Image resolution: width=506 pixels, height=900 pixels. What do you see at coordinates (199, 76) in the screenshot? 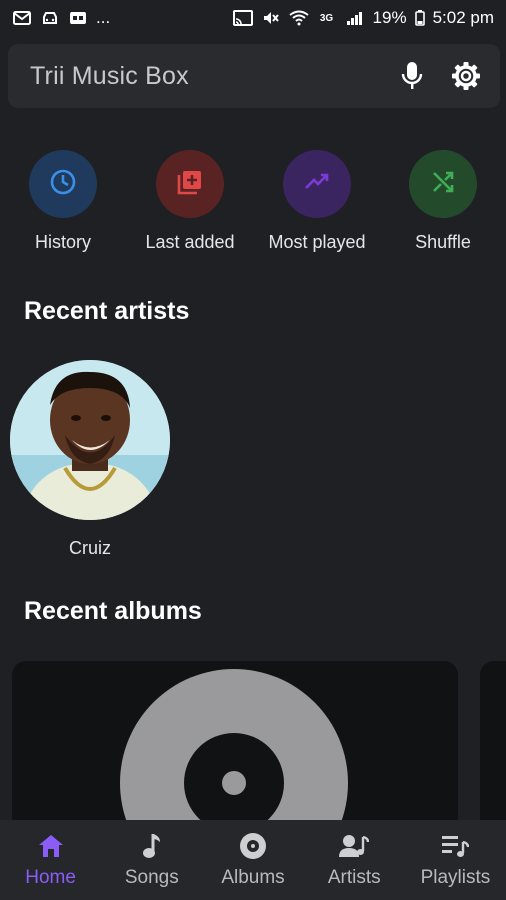
I see `app-title: Trii Music Box` at bounding box center [199, 76].